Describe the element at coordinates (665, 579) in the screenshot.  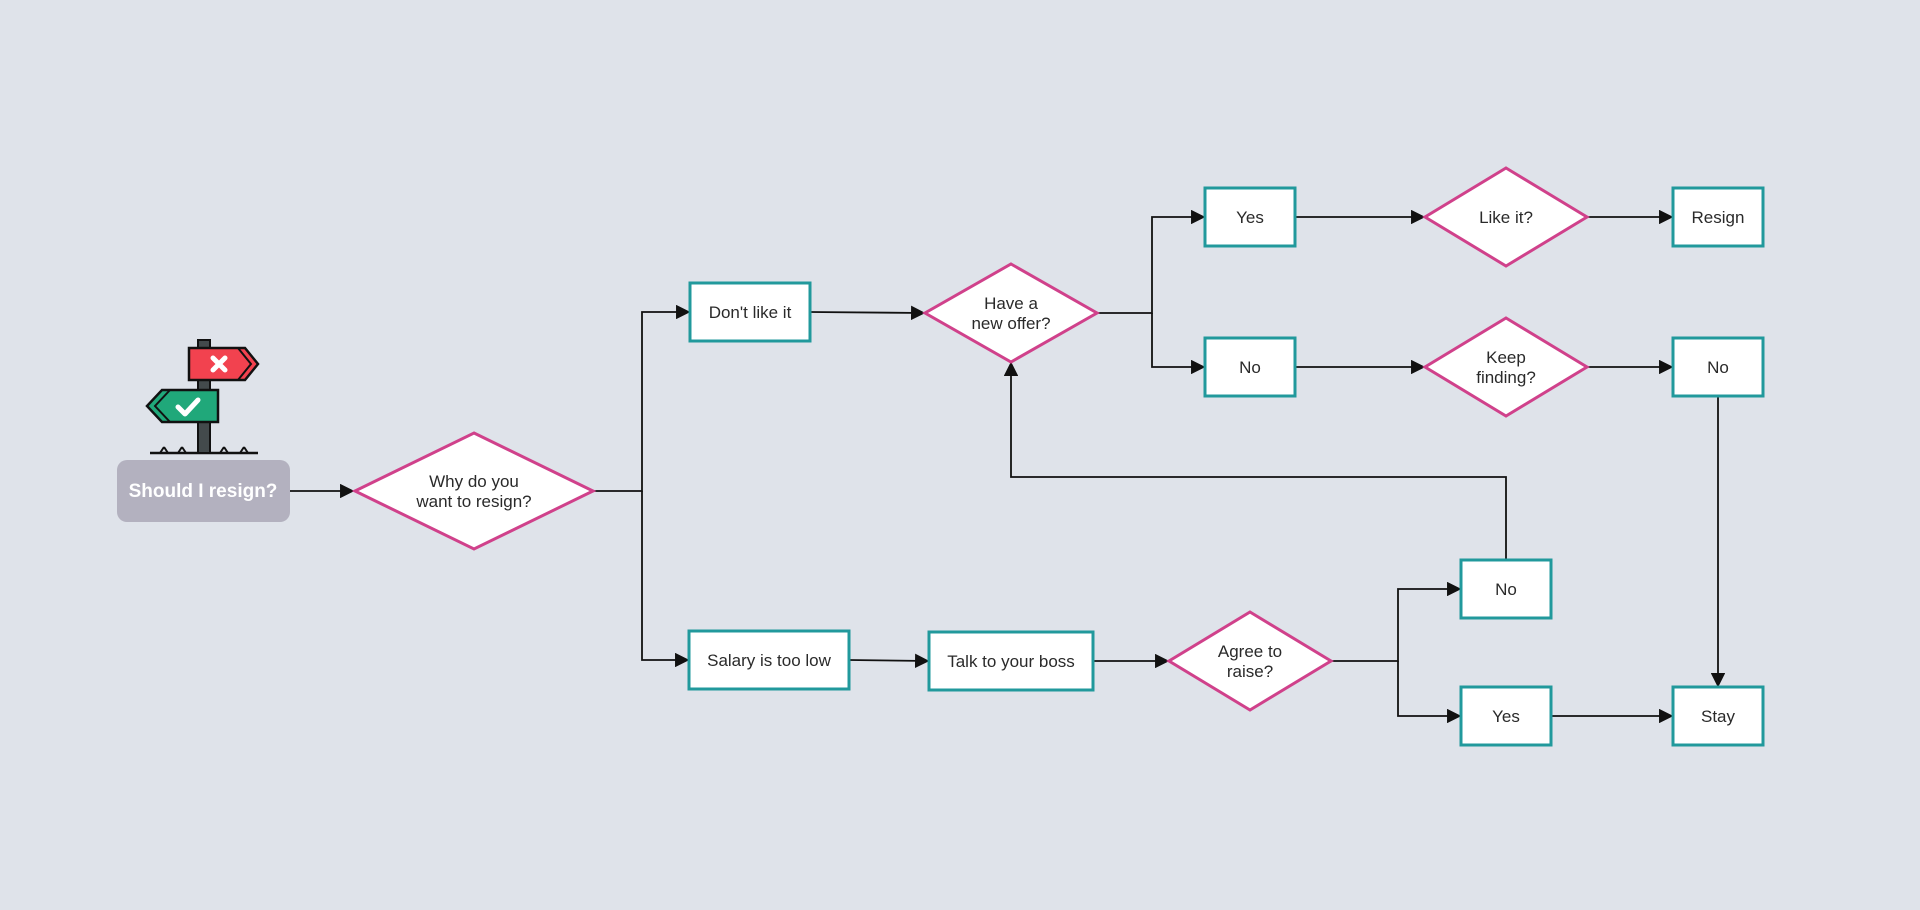
I see `connector-why-to-salary` at that location.